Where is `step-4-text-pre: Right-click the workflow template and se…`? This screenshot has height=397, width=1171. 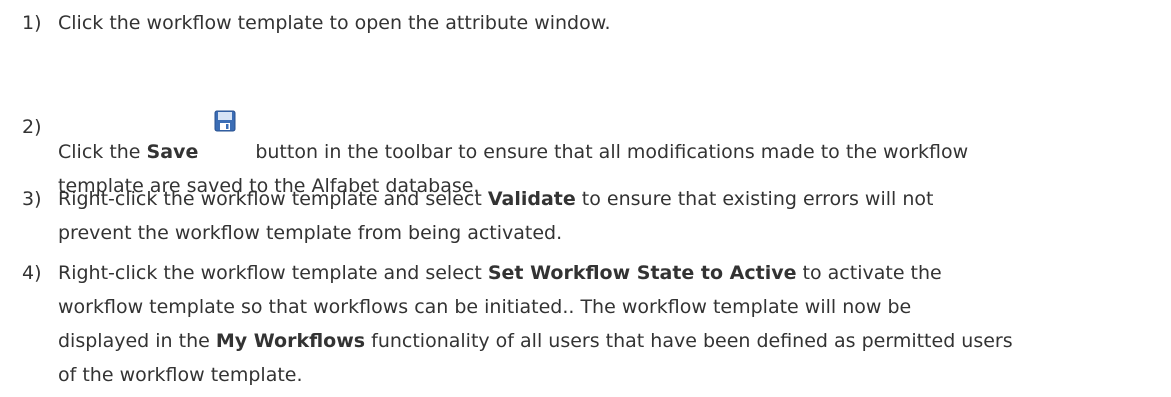
step-4-text-pre: Right-click the workflow template and se… is located at coordinates (273, 273).